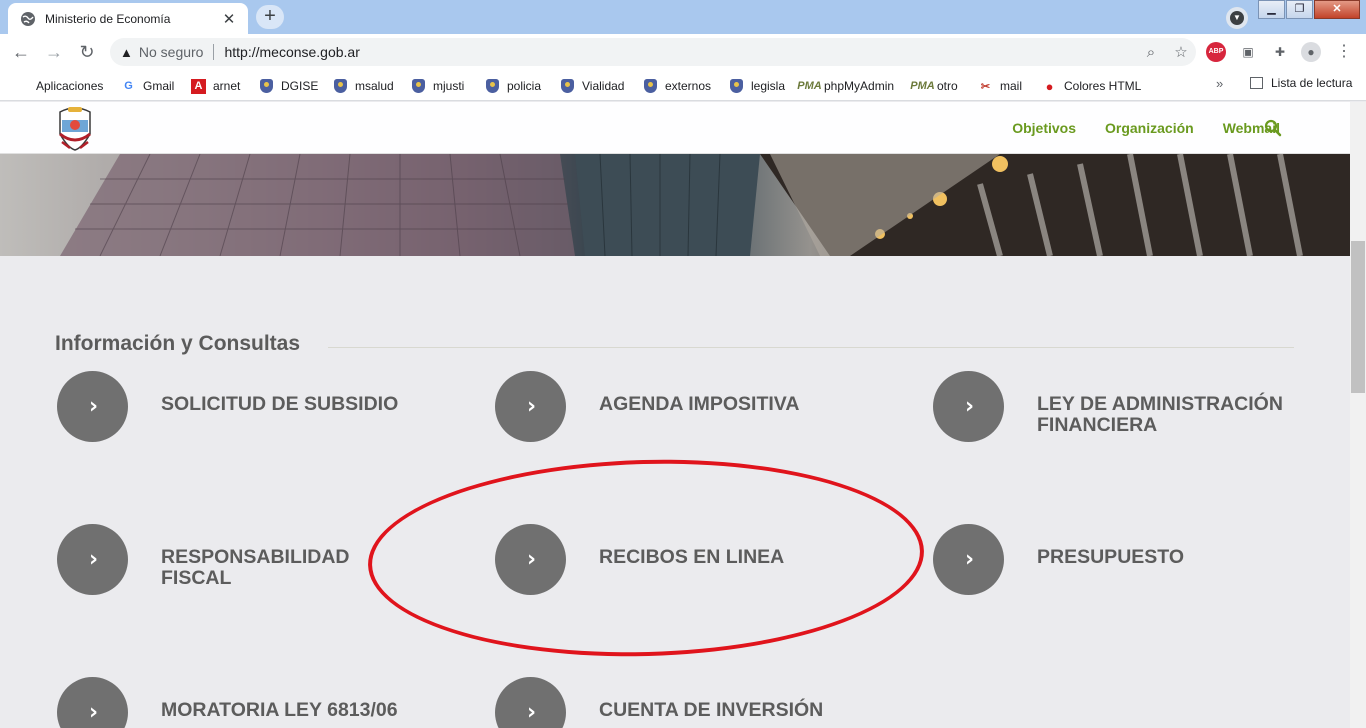 The height and width of the screenshot is (728, 1366). What do you see at coordinates (87, 52) in the screenshot?
I see `reload-button: ↻` at bounding box center [87, 52].